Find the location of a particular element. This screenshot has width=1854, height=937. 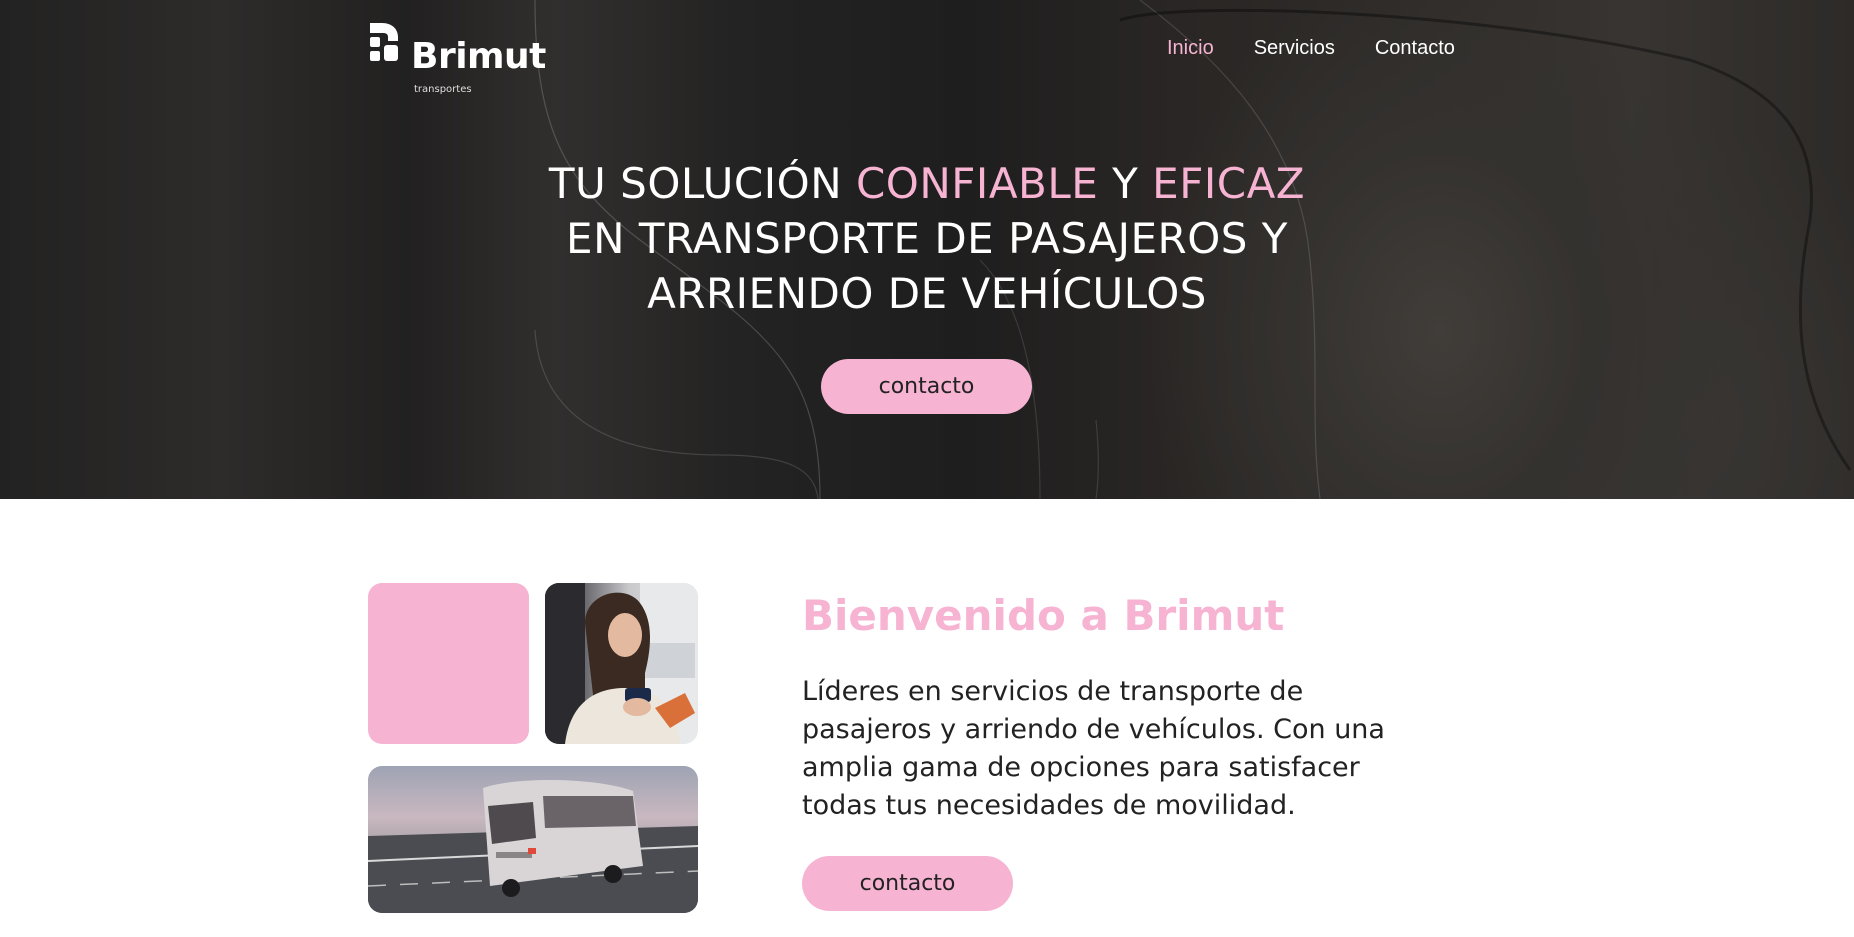

hero-title-mid: Y is located at coordinates (1125, 183).